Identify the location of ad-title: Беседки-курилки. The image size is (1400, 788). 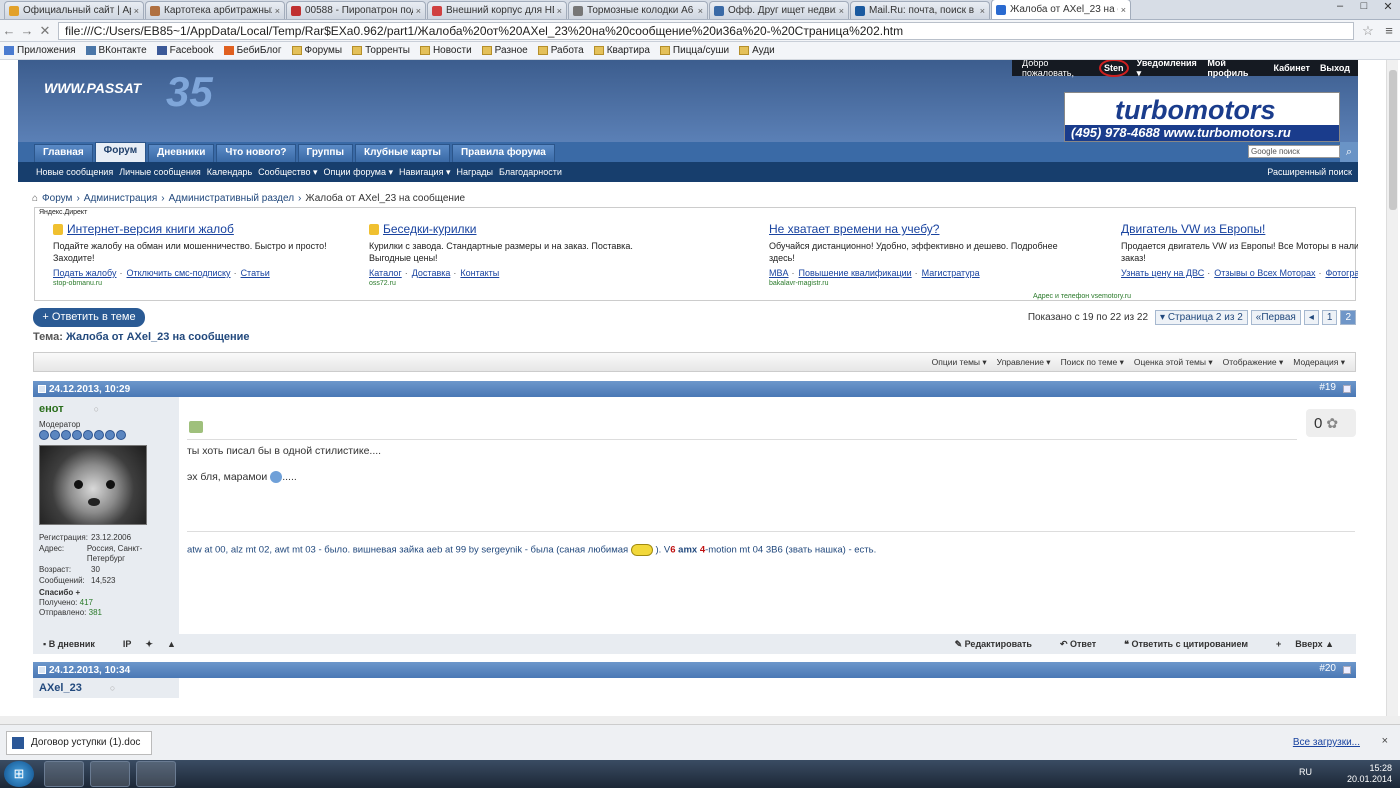
(519, 229).